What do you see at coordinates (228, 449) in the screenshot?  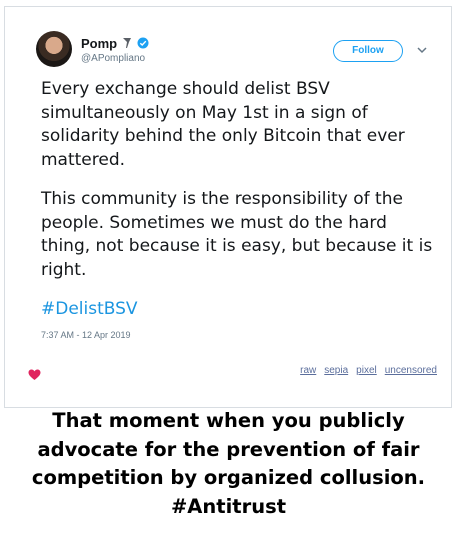 I see `caption-line-2: advocate for the prevention of fair` at bounding box center [228, 449].